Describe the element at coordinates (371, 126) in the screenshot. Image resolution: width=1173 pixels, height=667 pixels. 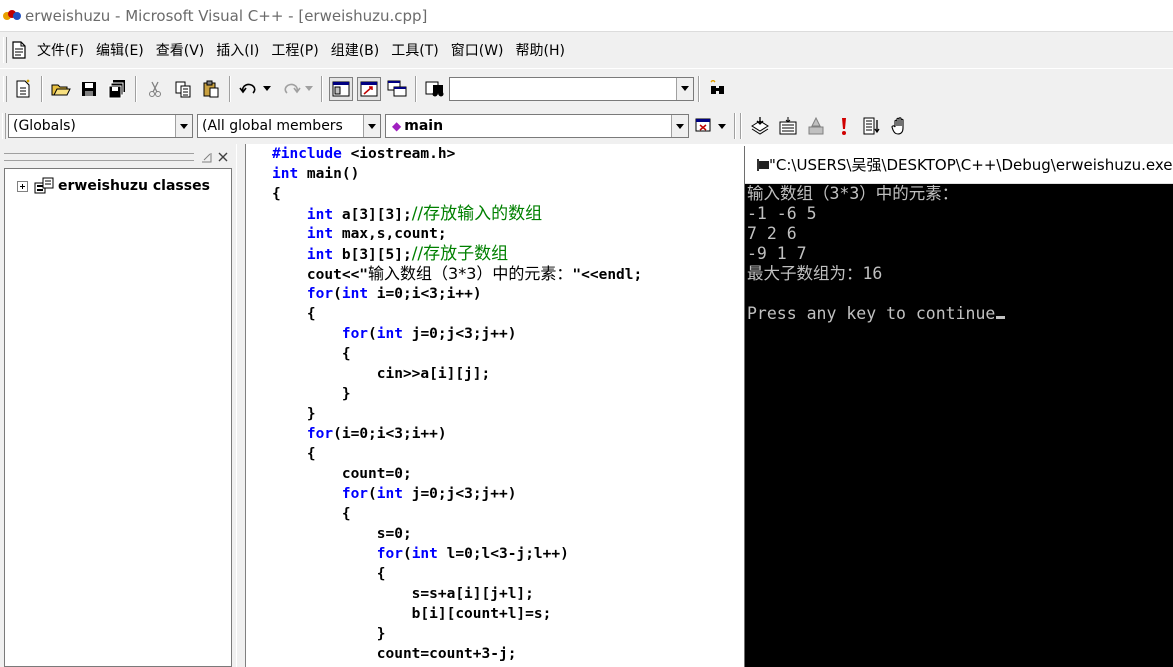
I see `filter-combo-dropdown-button` at that location.